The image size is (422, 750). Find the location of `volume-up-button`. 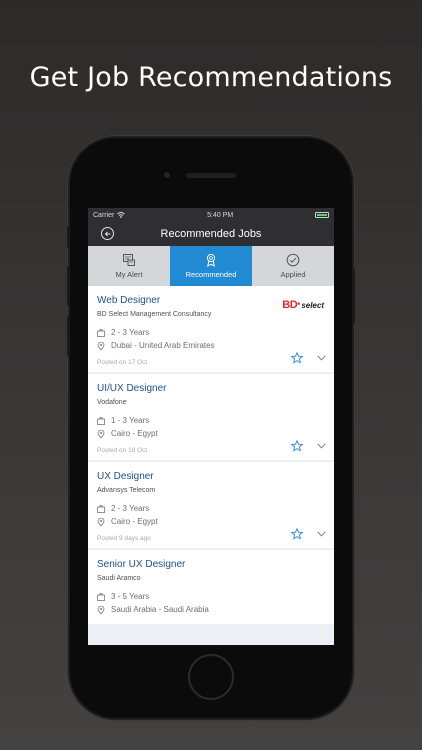

volume-up-button is located at coordinates (68, 286).